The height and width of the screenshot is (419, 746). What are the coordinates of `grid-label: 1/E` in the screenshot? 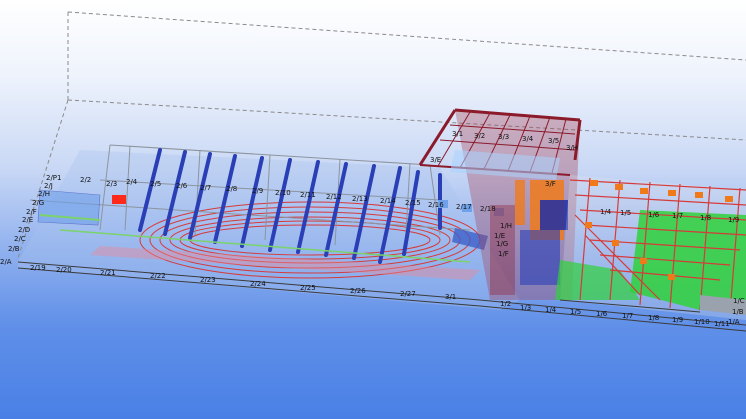 It's located at (499, 236).